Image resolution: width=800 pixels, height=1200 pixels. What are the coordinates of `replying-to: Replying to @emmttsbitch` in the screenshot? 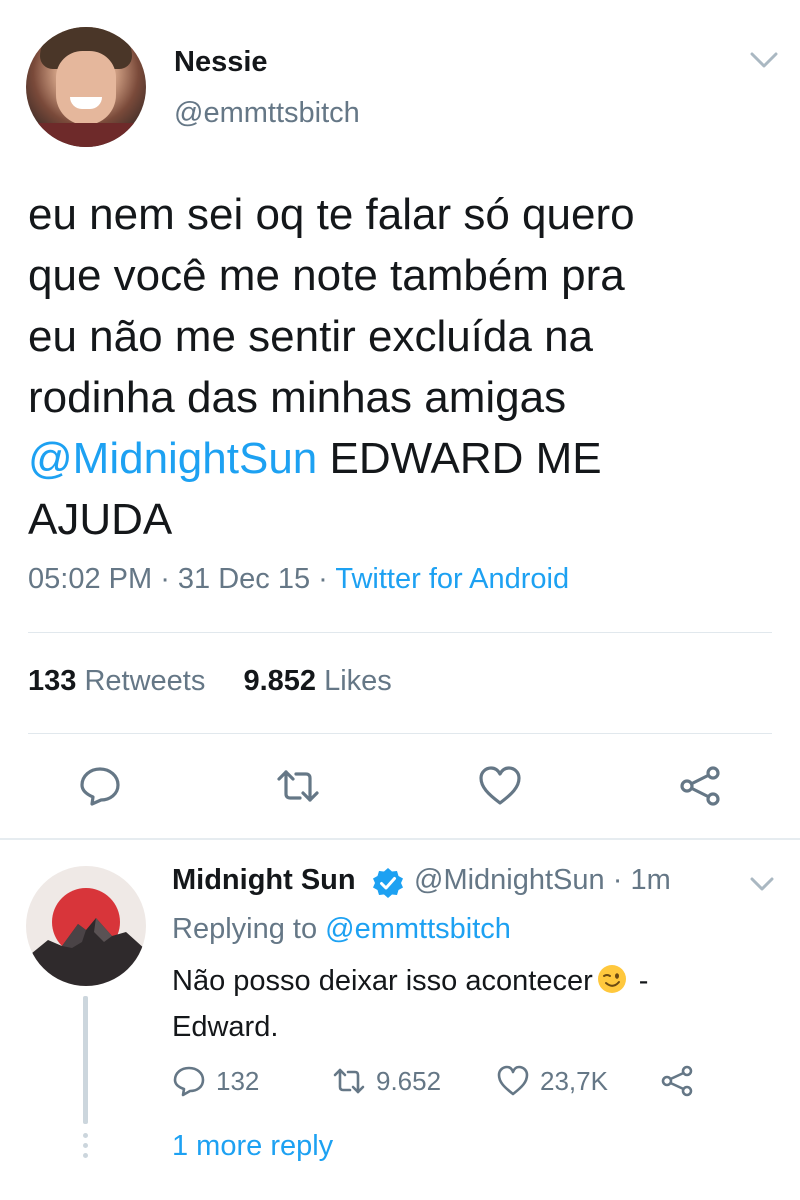 It's located at (341, 929).